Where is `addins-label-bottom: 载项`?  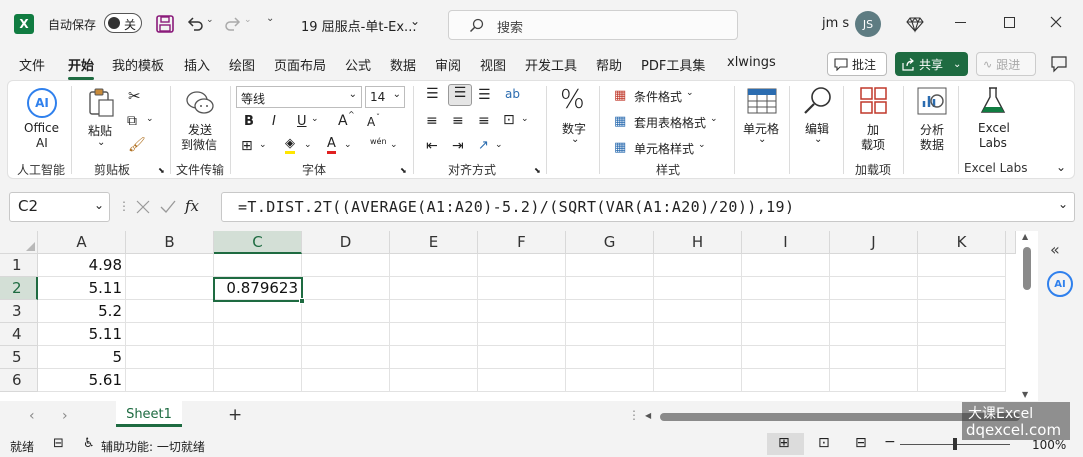 addins-label-bottom: 载项 is located at coordinates (873, 144).